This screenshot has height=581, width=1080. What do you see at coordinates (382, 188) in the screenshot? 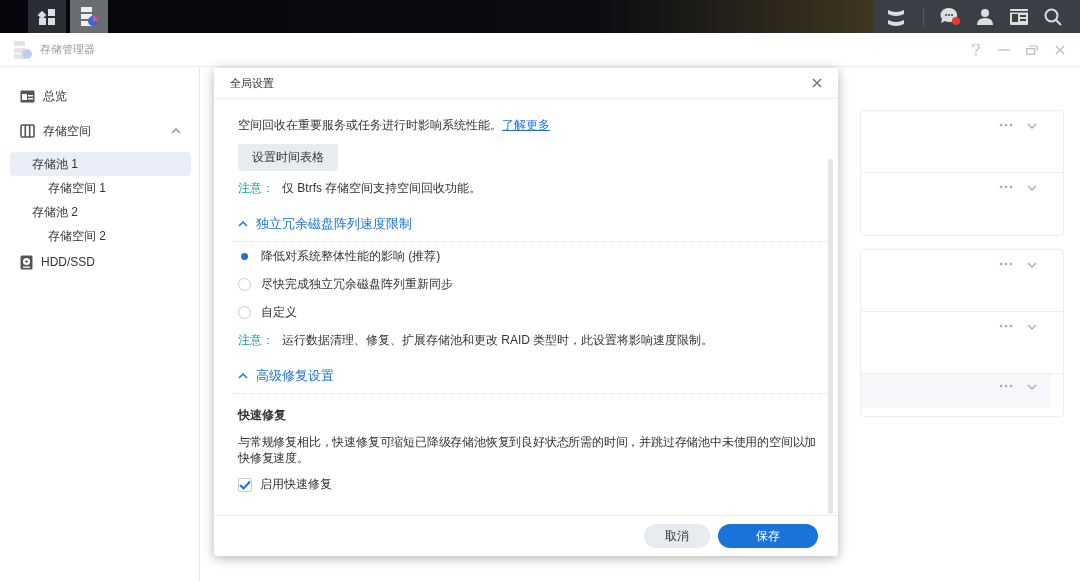
I see `note-text: 仅 Btrfs 存储空间支持空间回收功能。` at bounding box center [382, 188].